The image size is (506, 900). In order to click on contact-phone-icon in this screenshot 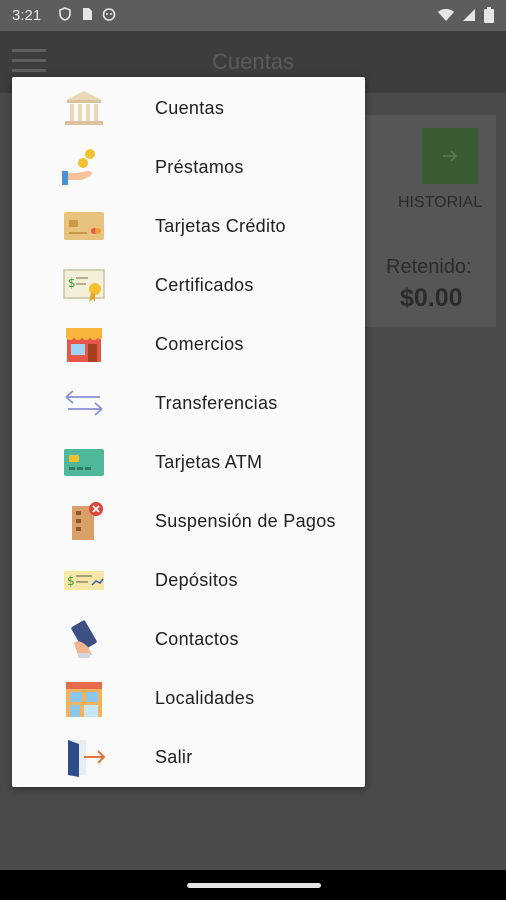, I will do `click(84, 639)`.